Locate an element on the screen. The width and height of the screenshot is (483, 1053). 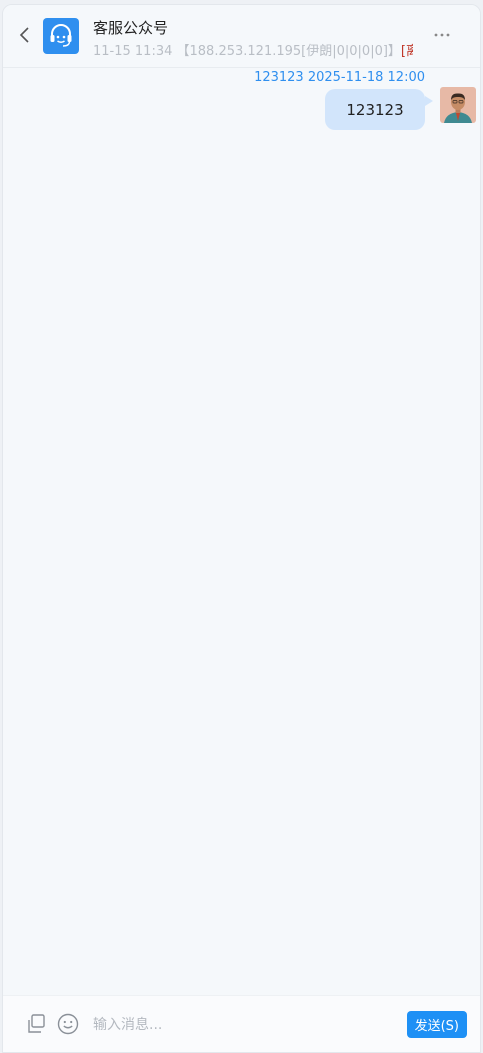
online-status: [离线] is located at coordinates (406, 51).